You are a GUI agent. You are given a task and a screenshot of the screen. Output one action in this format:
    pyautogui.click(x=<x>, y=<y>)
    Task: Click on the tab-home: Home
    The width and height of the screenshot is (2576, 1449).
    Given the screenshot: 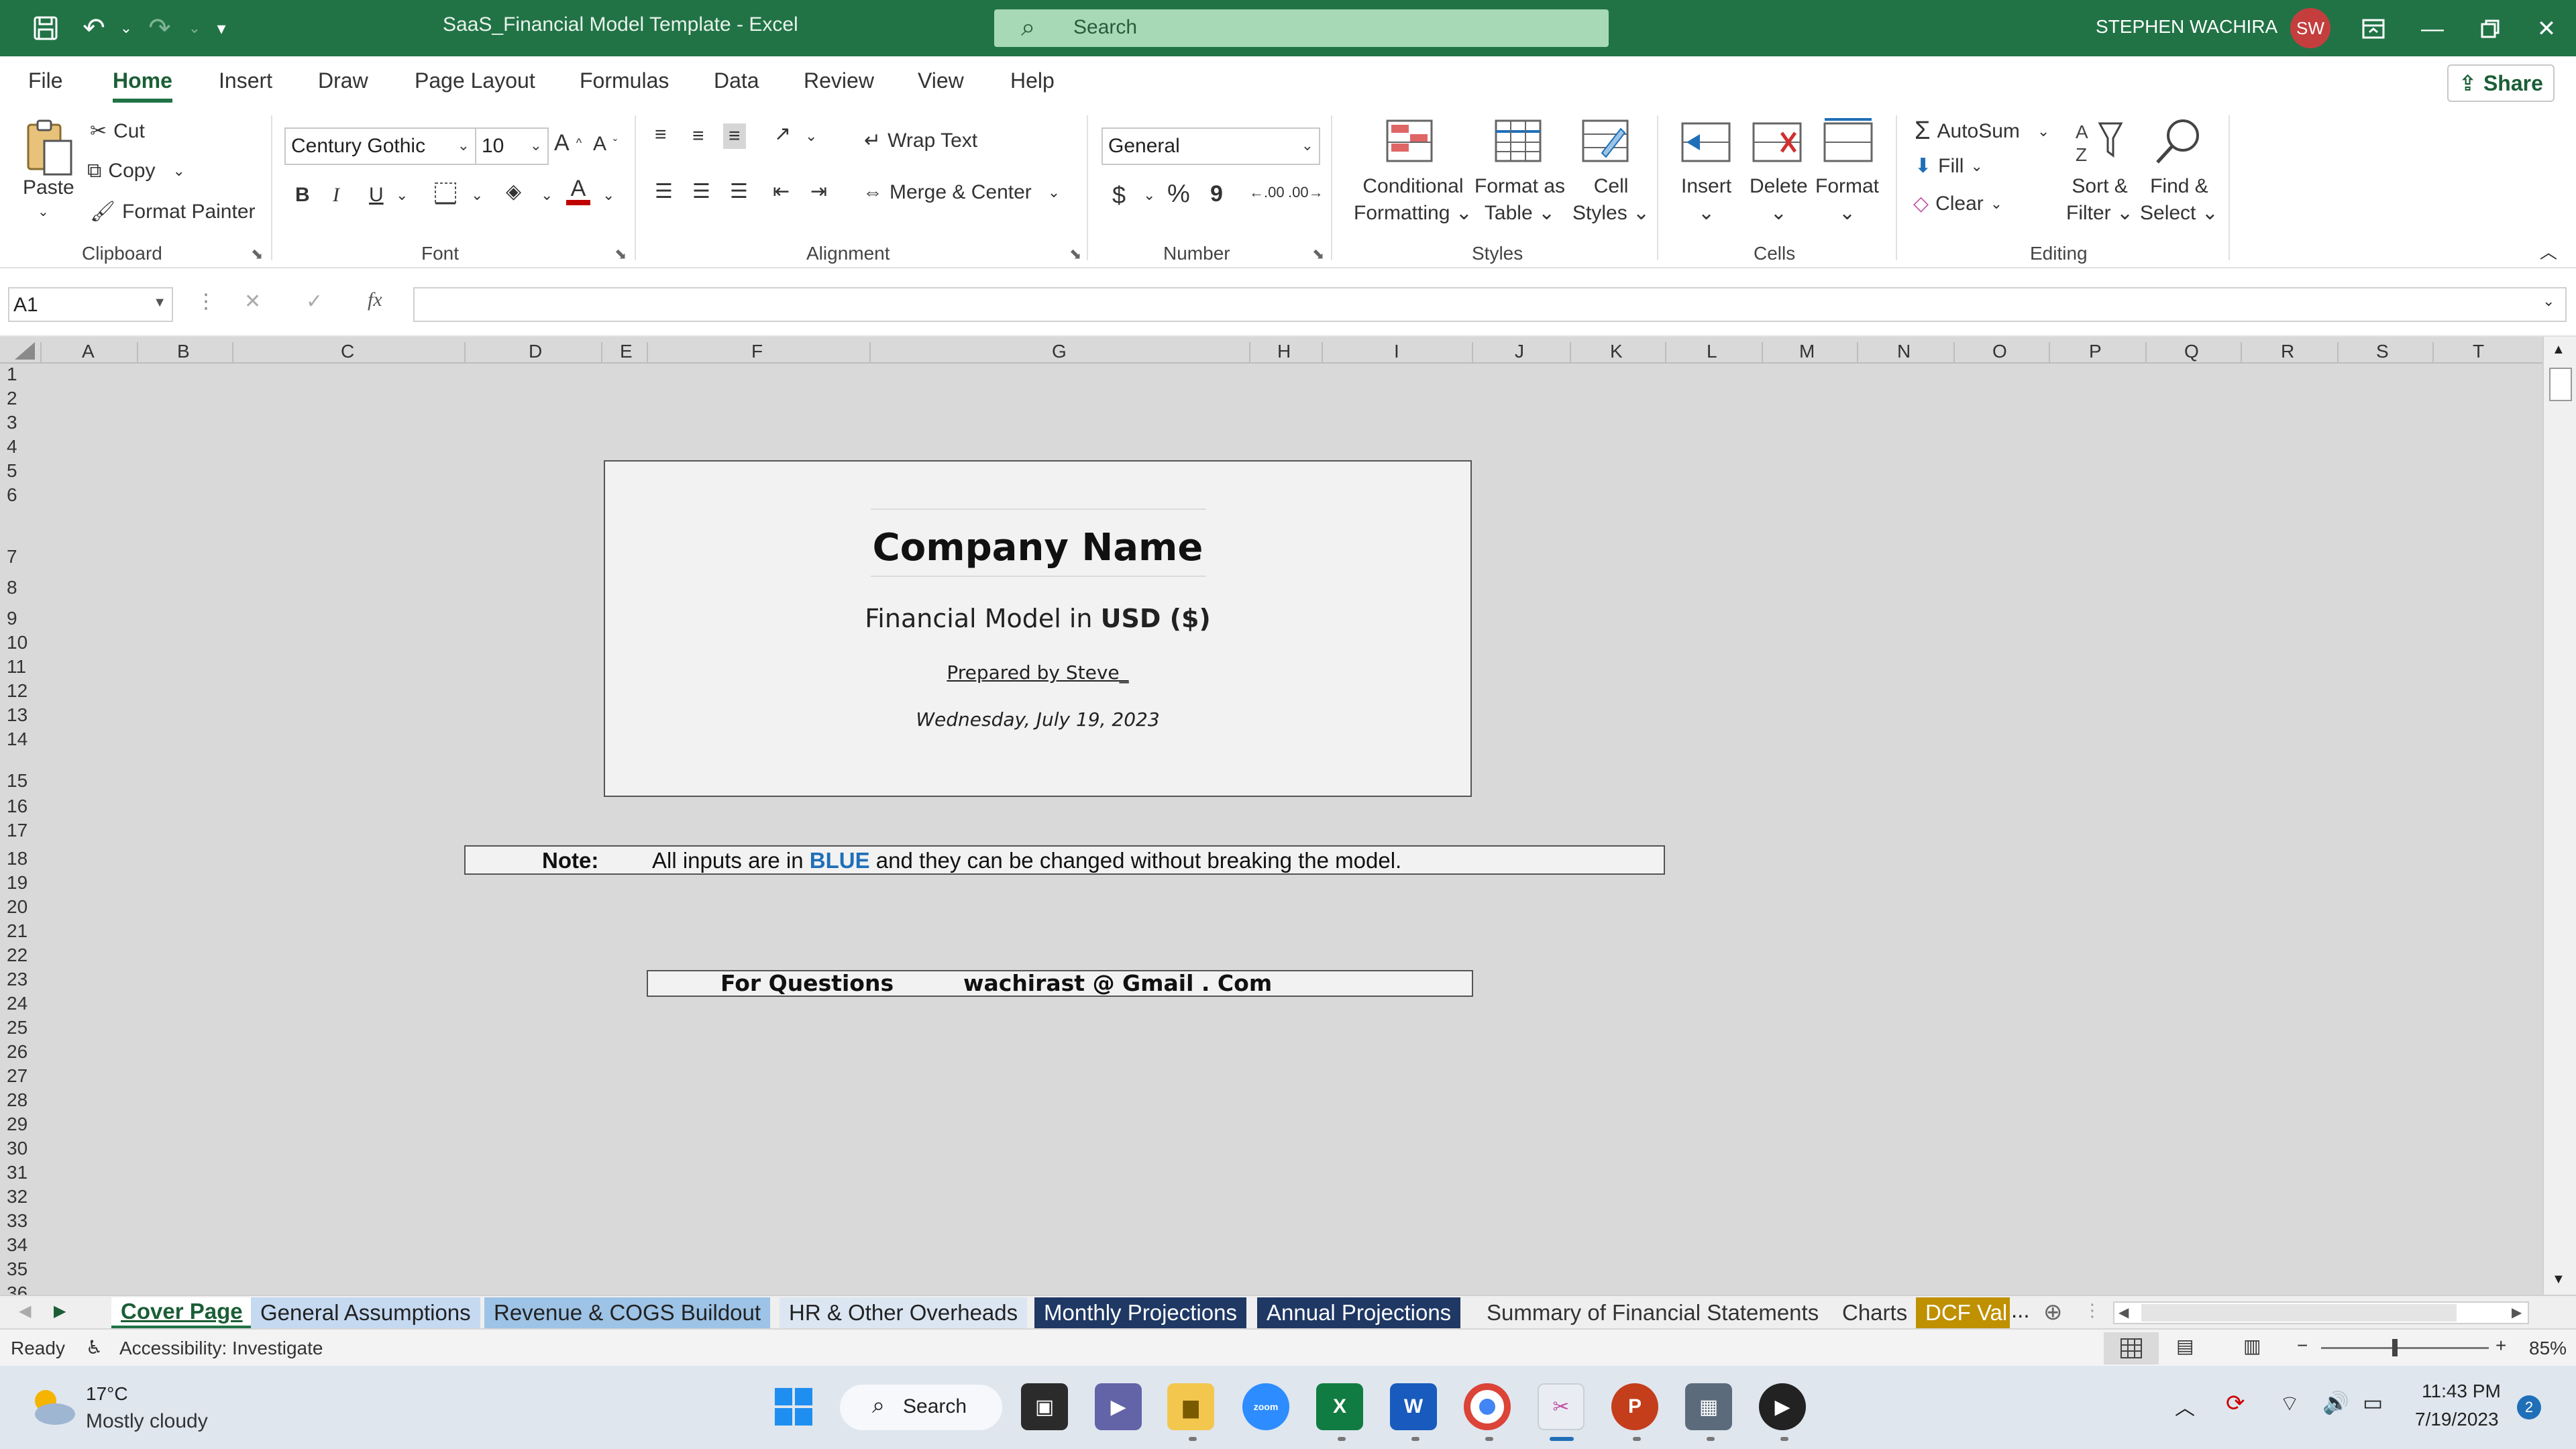 What is the action you would take?
    pyautogui.click(x=142, y=85)
    